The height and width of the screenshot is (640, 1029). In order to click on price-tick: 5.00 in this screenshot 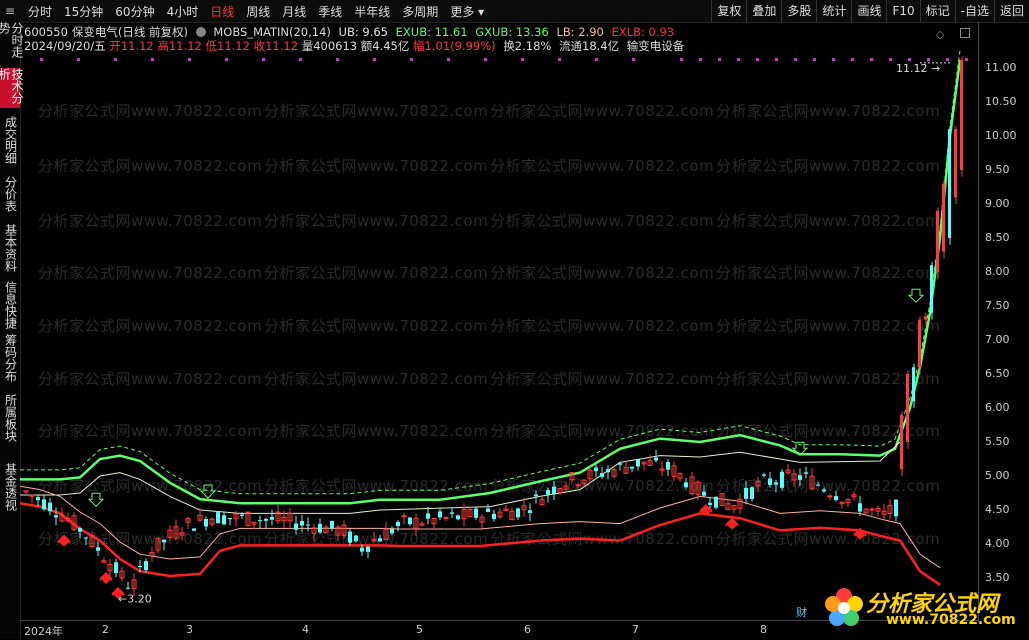, I will do `click(997, 475)`.